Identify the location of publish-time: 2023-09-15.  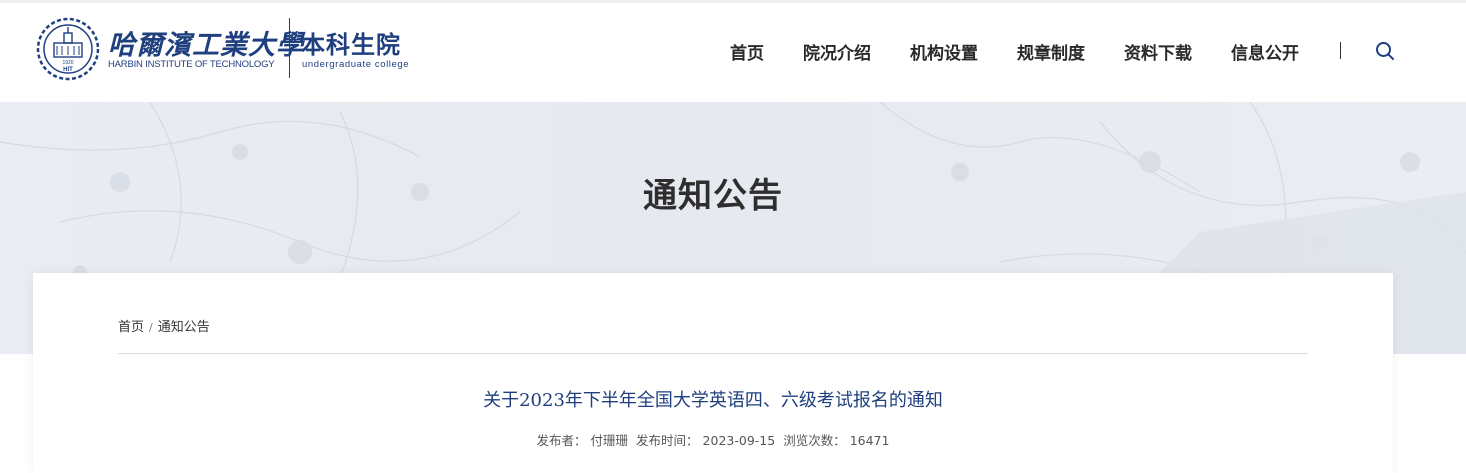
(739, 440).